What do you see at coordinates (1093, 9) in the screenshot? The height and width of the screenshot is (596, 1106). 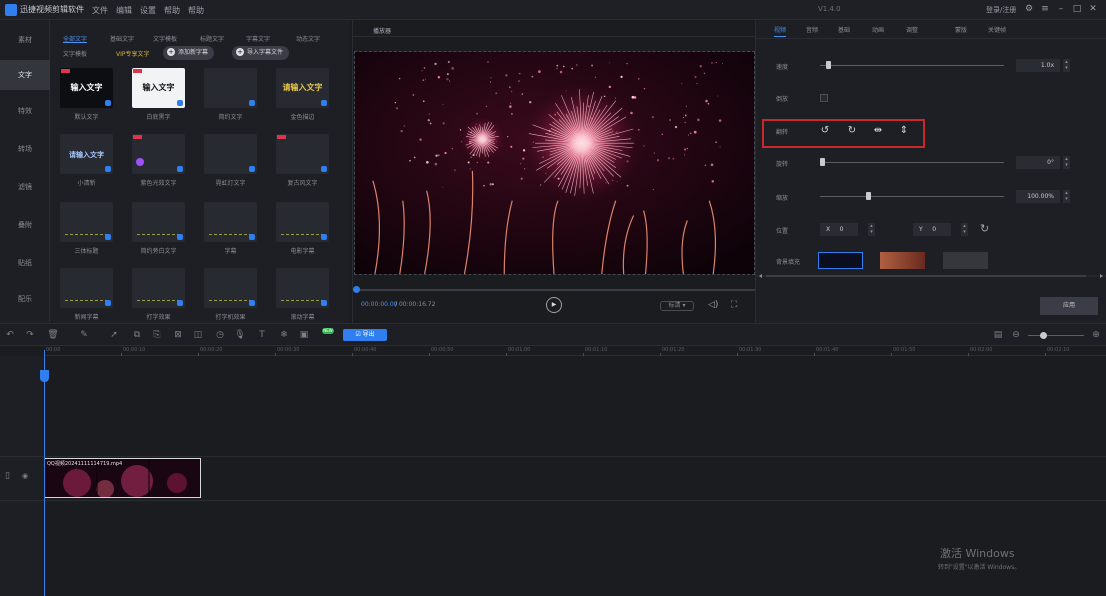 I see `close-icon: ✕` at bounding box center [1093, 9].